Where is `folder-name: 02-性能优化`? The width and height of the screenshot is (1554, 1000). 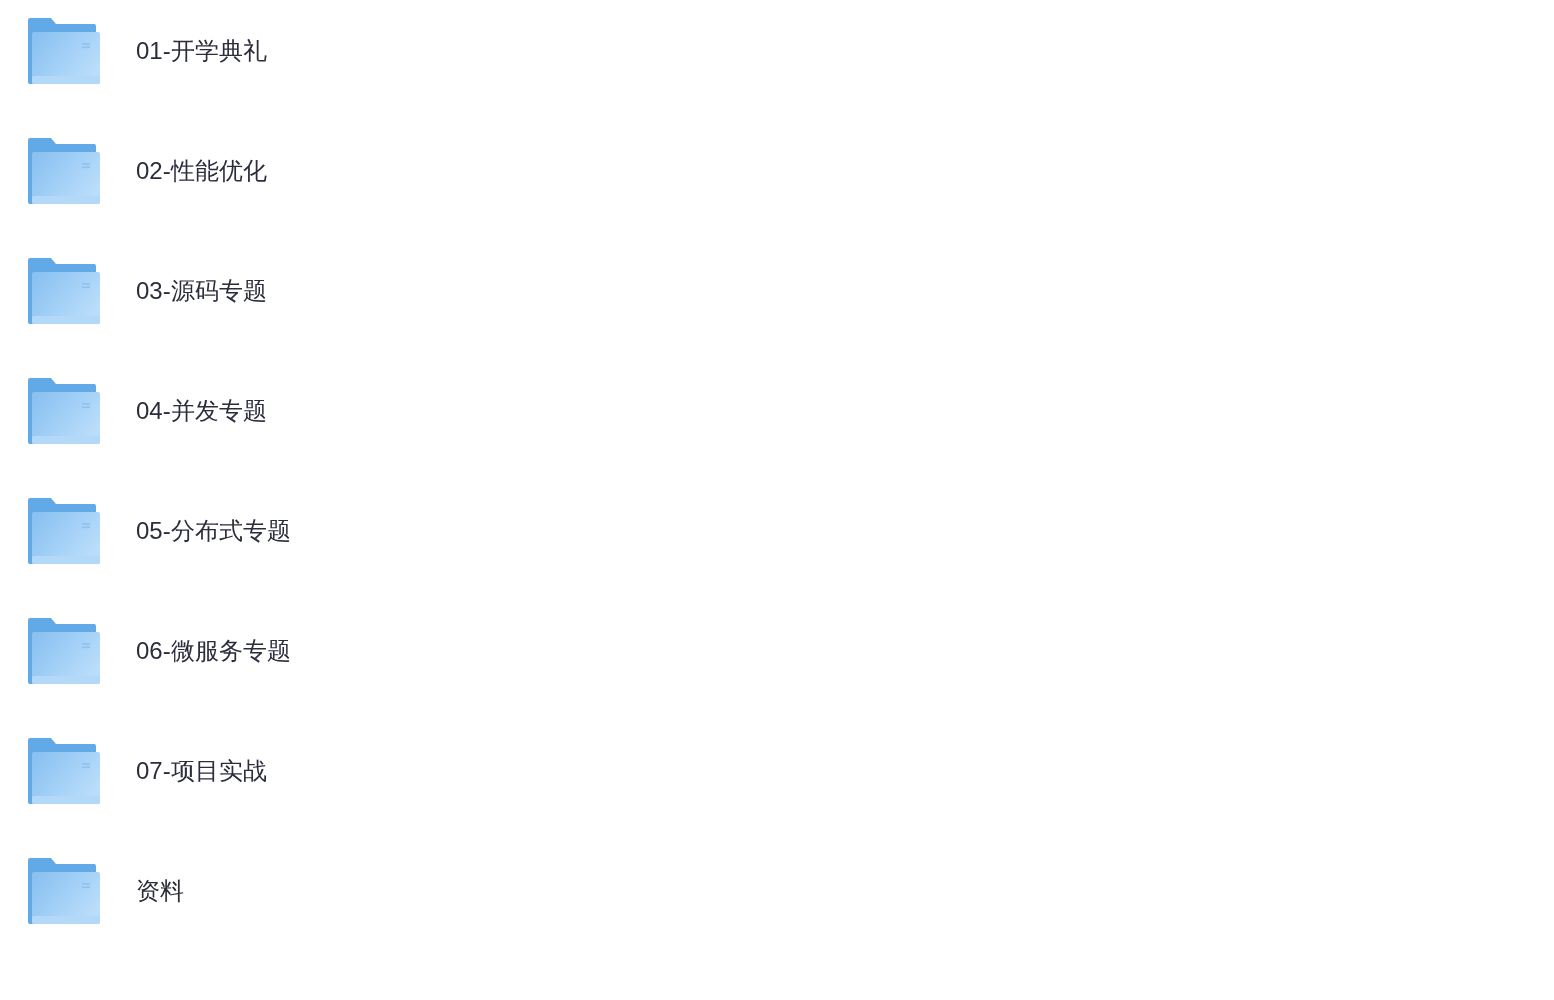 folder-name: 02-性能优化 is located at coordinates (201, 171).